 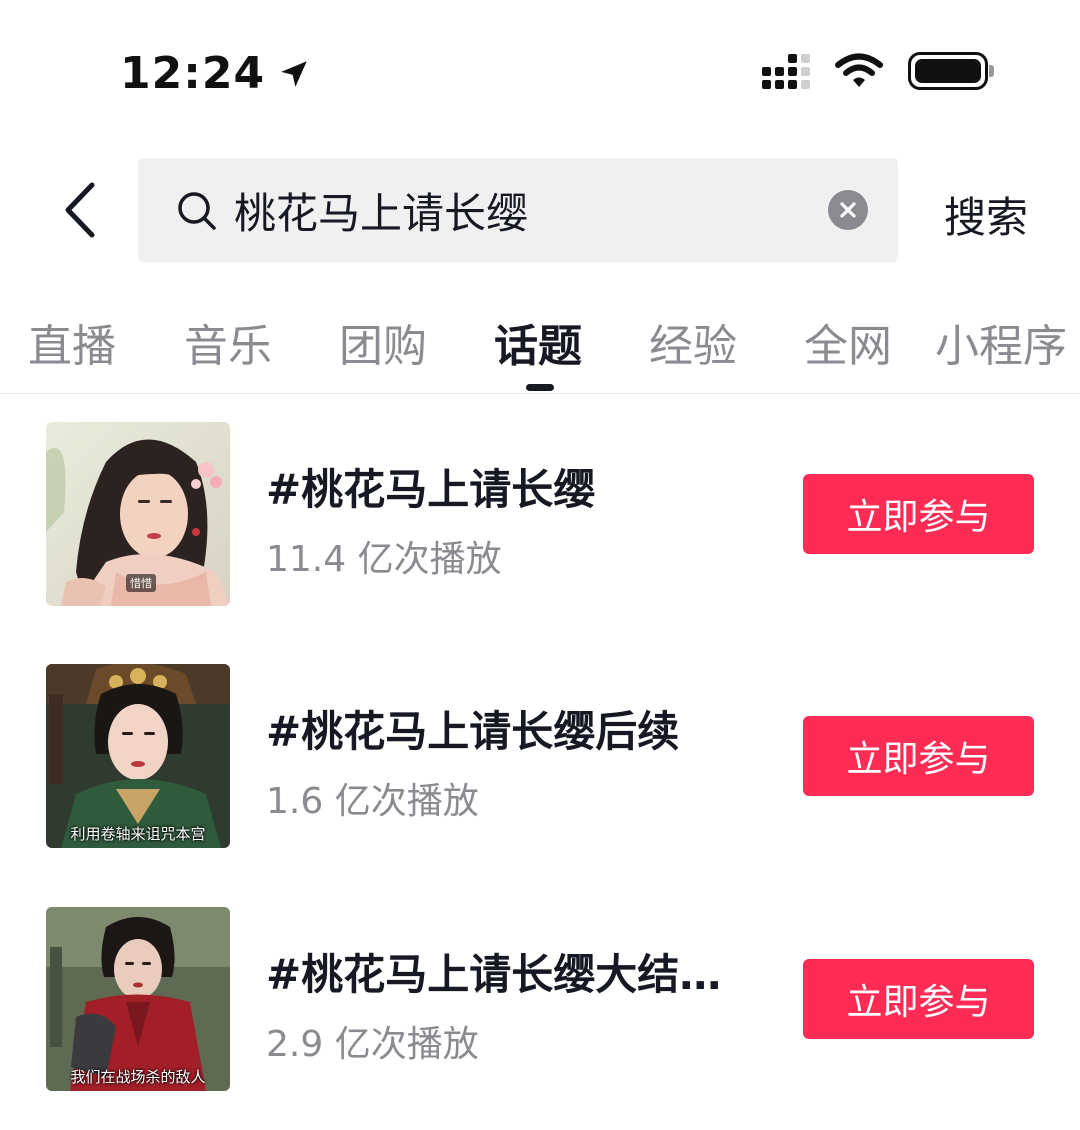 What do you see at coordinates (538, 342) in the screenshot?
I see `tab-topics: 话题` at bounding box center [538, 342].